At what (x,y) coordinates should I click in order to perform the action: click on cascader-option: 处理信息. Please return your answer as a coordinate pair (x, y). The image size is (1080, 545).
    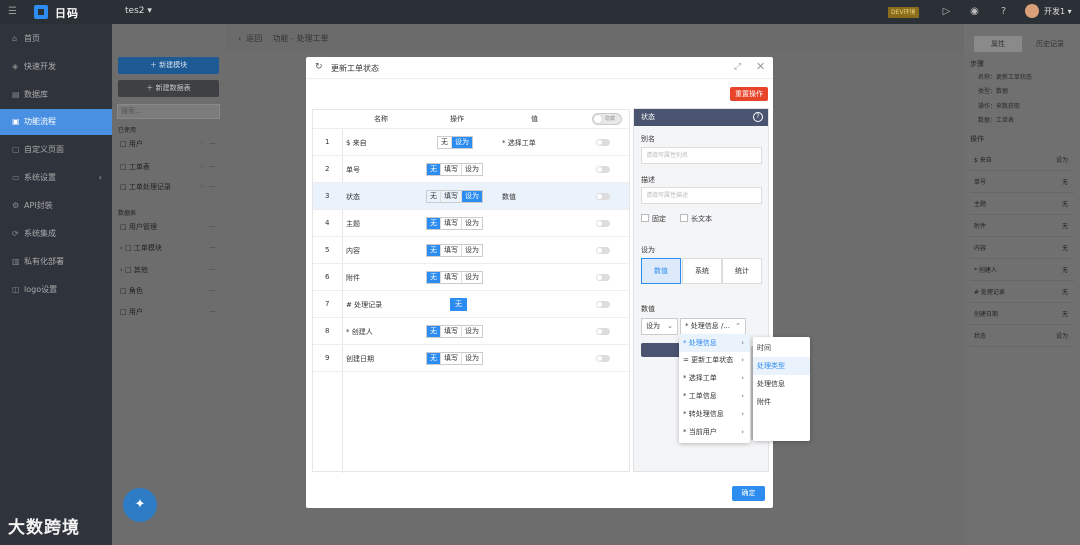
    Looking at the image, I should click on (781, 384).